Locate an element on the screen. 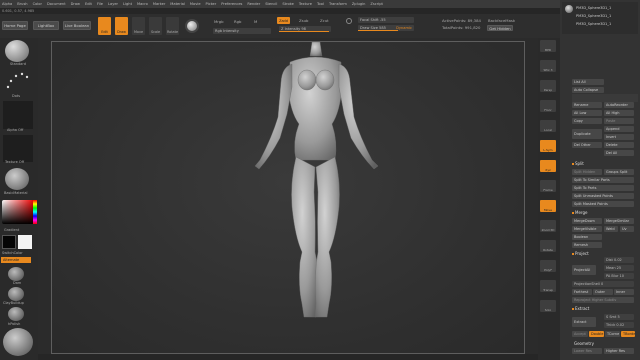 The width and height of the screenshot is (640, 360). menu-zscript: Zscript is located at coordinates (376, 4).